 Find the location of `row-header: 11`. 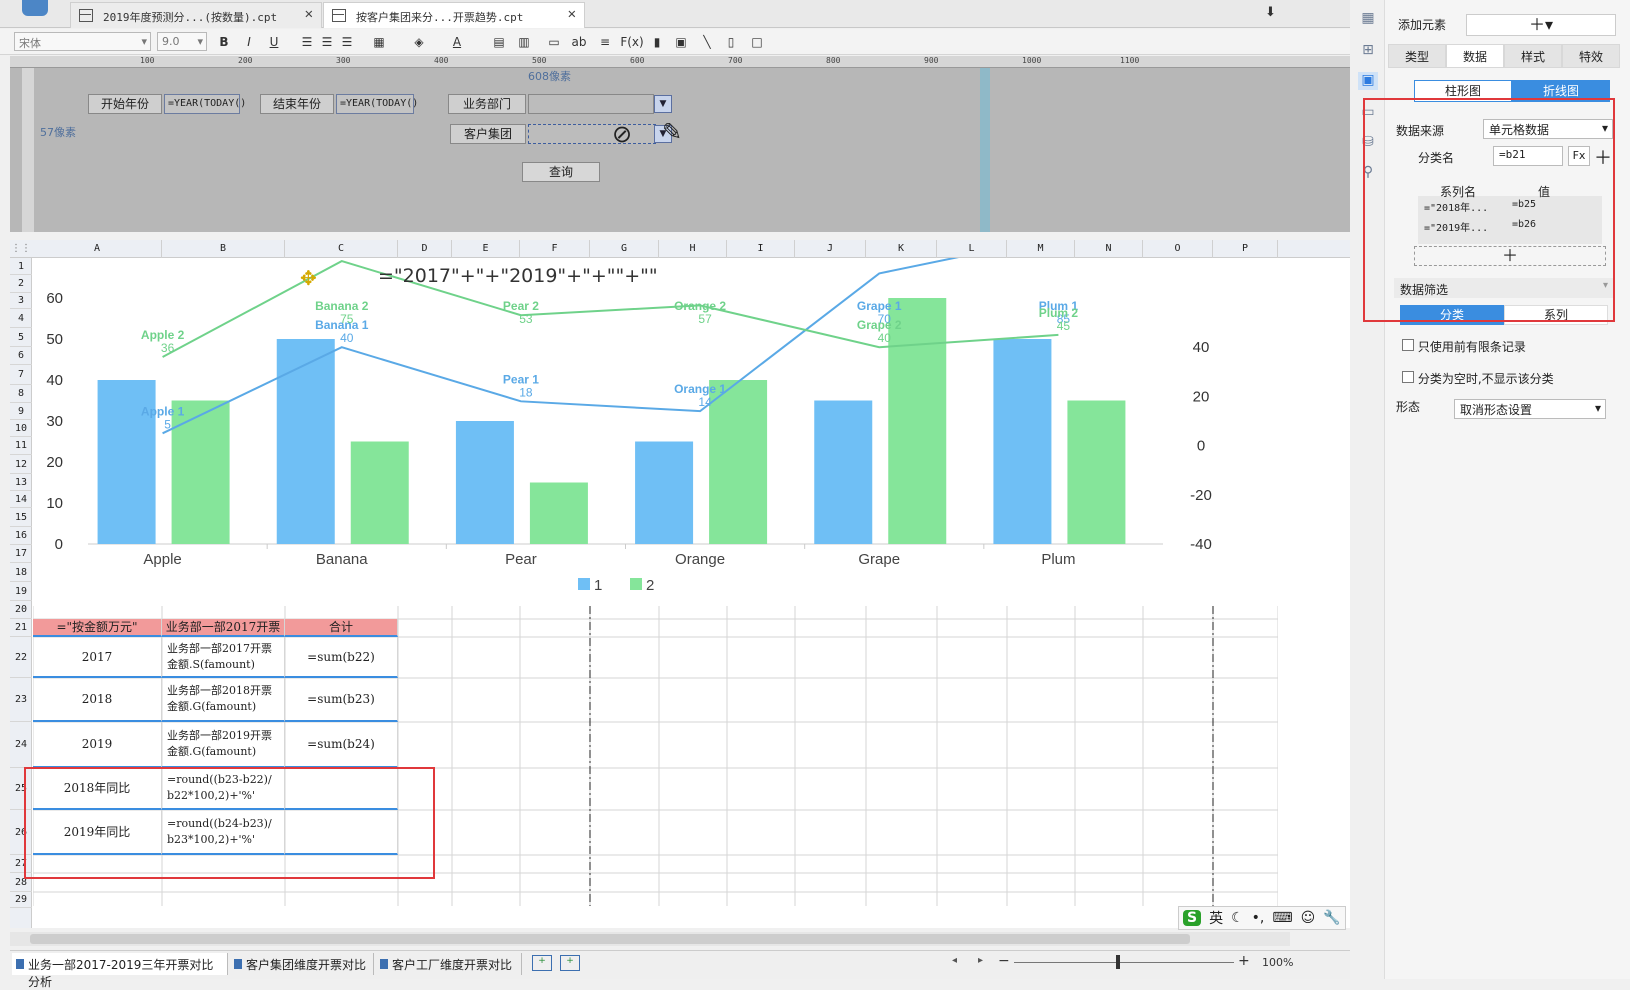

row-header: 11 is located at coordinates (21, 446).